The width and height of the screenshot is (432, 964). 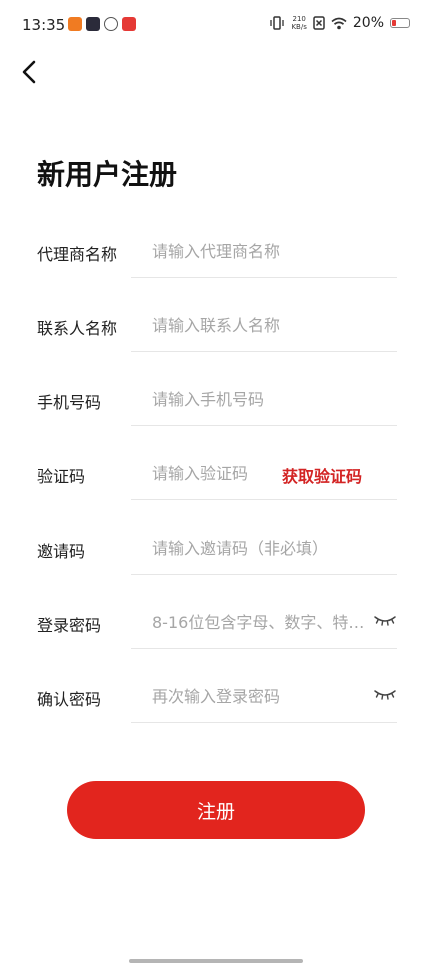 I want to click on invite-code-label: 邀请码, so click(x=61, y=551).